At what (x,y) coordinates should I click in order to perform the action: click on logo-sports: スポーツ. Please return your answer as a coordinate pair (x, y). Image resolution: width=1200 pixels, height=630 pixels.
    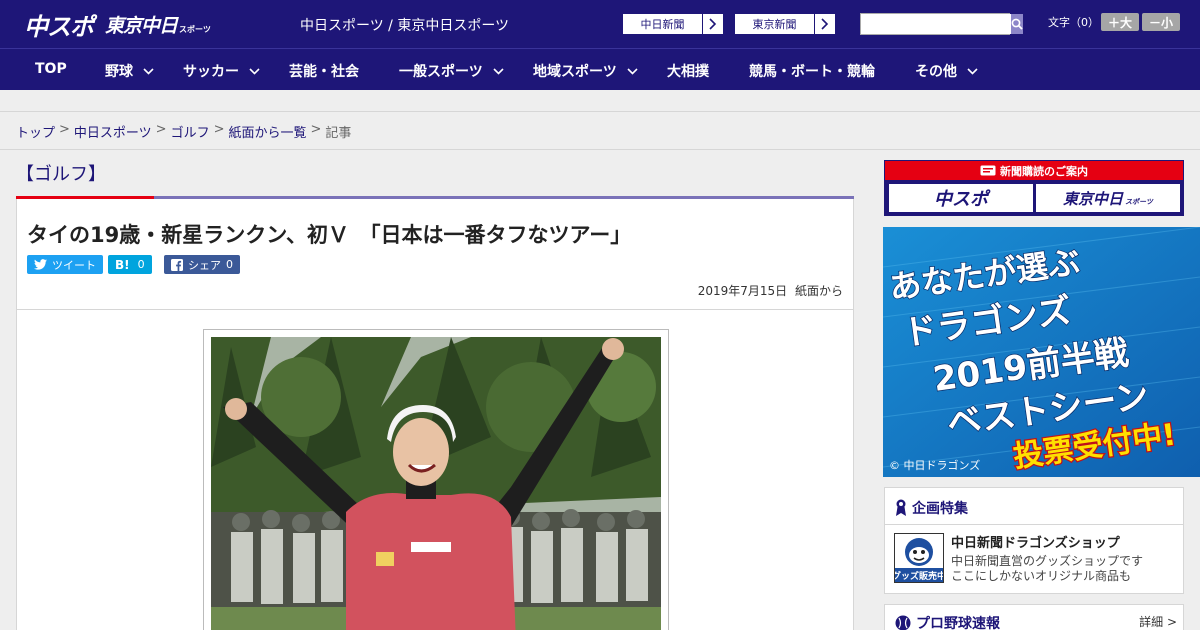
    Looking at the image, I should click on (195, 29).